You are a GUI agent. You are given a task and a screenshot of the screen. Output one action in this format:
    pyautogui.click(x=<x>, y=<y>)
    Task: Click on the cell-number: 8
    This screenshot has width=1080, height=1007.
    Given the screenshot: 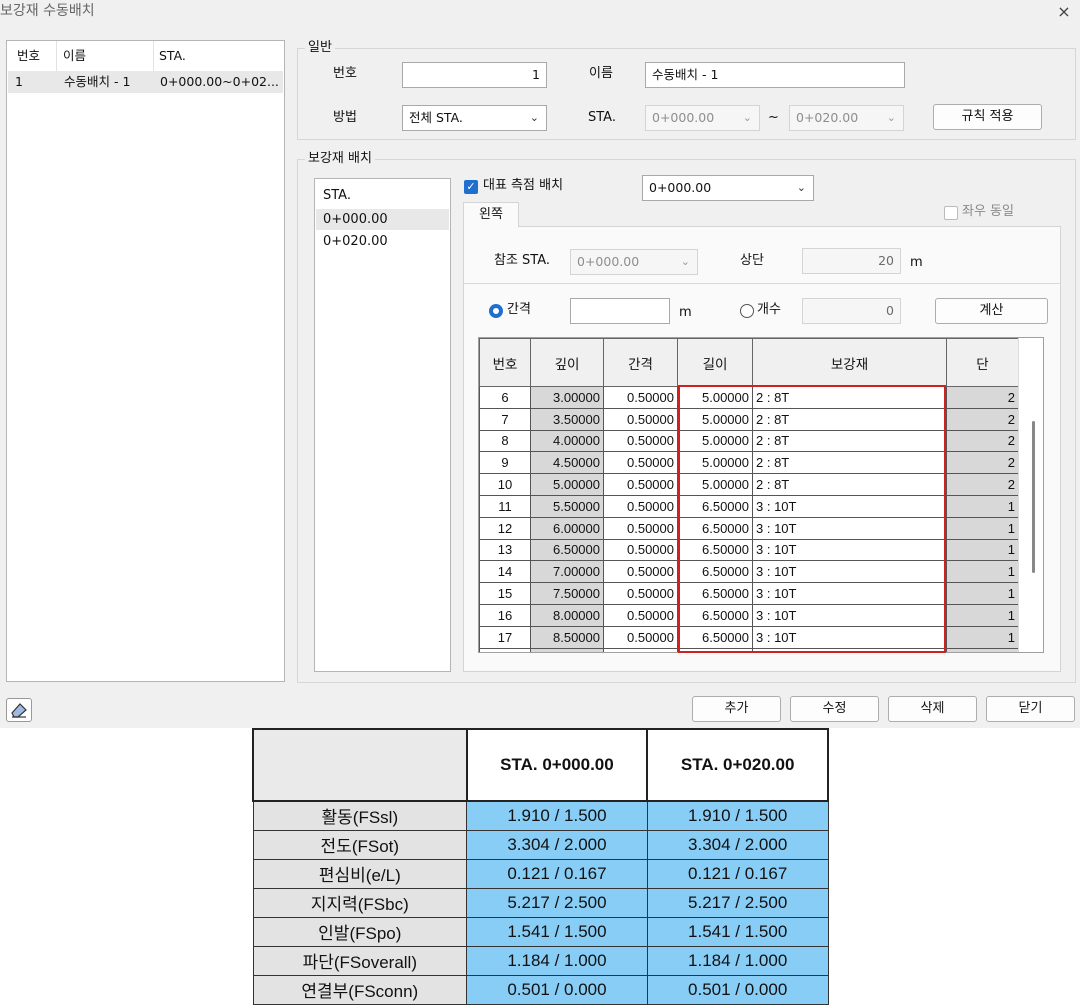 What is the action you would take?
    pyautogui.click(x=505, y=441)
    